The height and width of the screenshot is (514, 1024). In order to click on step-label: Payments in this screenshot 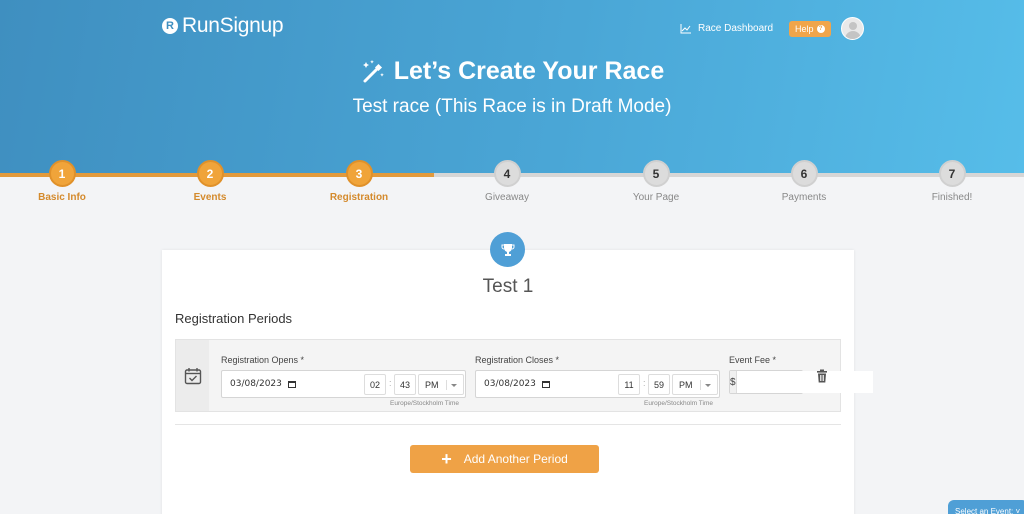, I will do `click(804, 197)`.